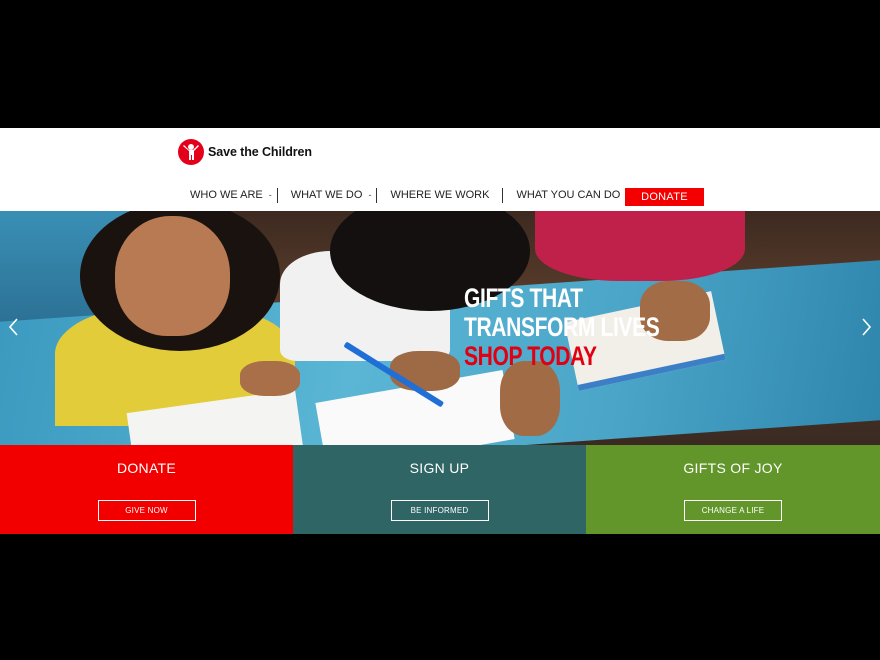 This screenshot has width=880, height=660. I want to click on chevron-left-icon, so click(14, 327).